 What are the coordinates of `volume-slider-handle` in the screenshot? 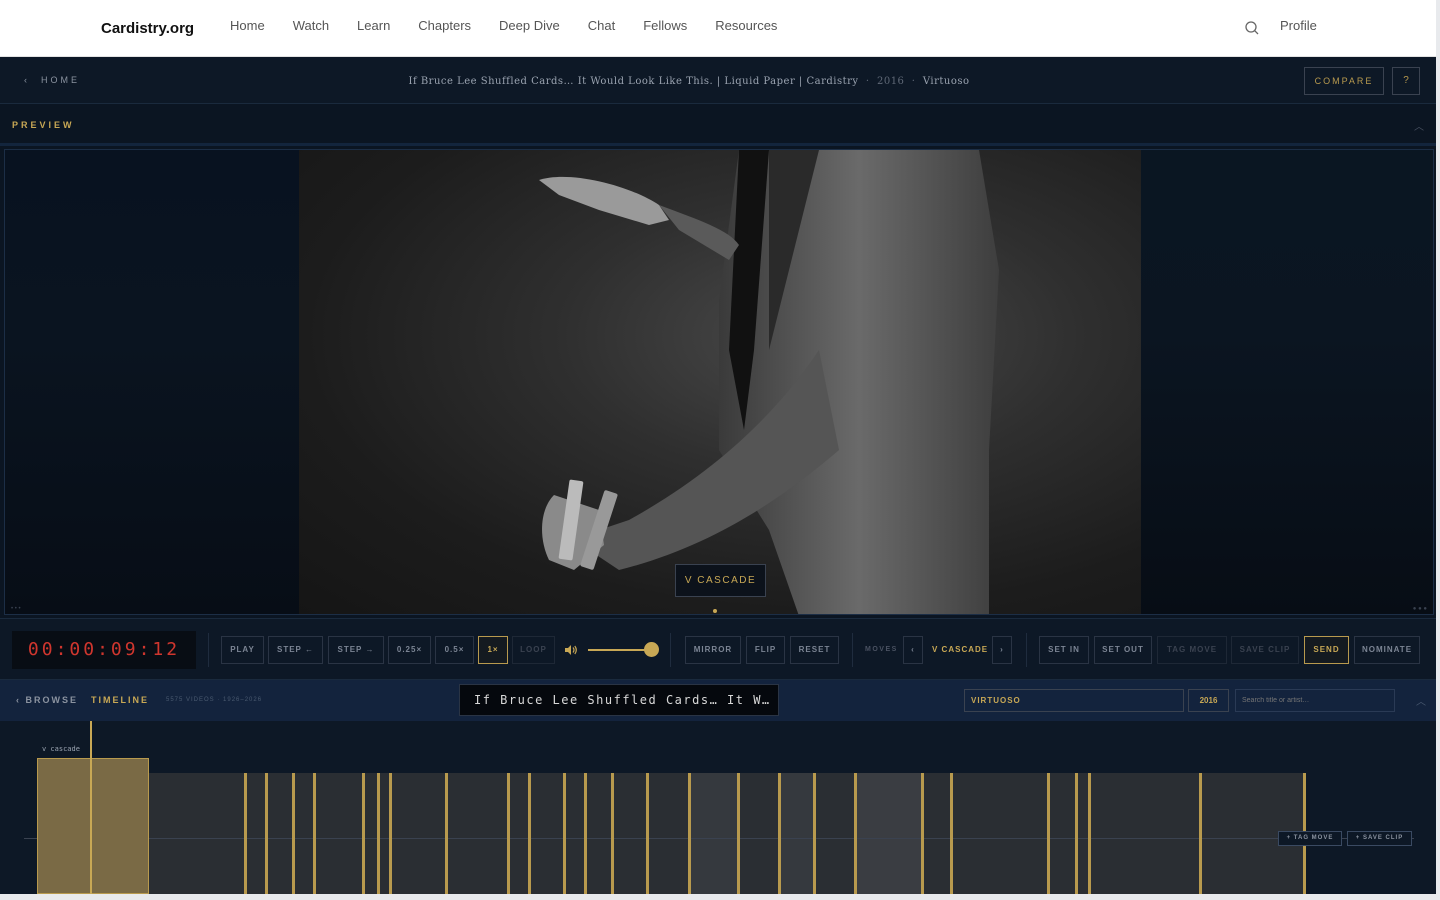 It's located at (651, 649).